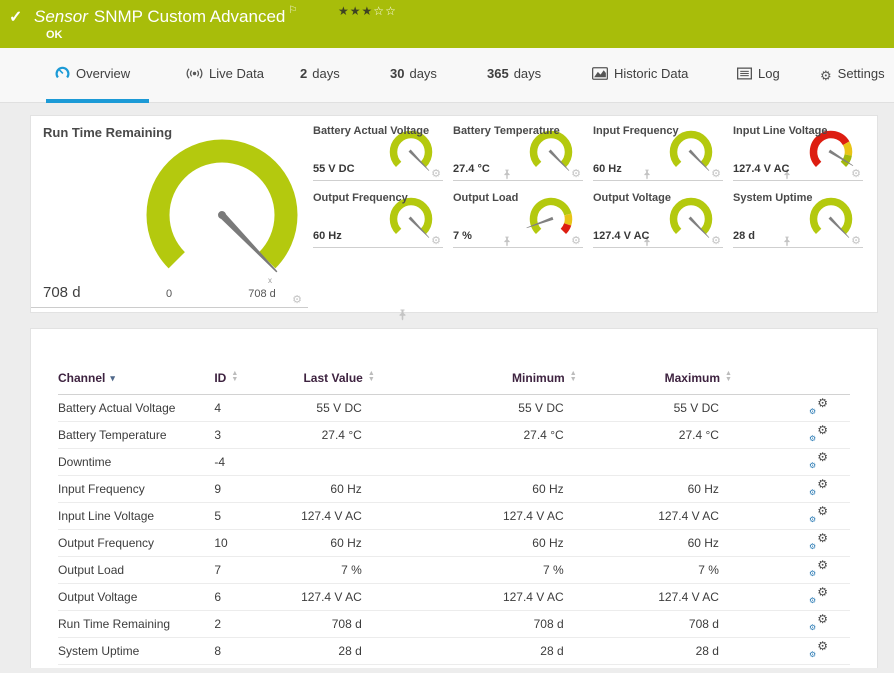  I want to click on cell-maximum: 7 %, so click(654, 570).